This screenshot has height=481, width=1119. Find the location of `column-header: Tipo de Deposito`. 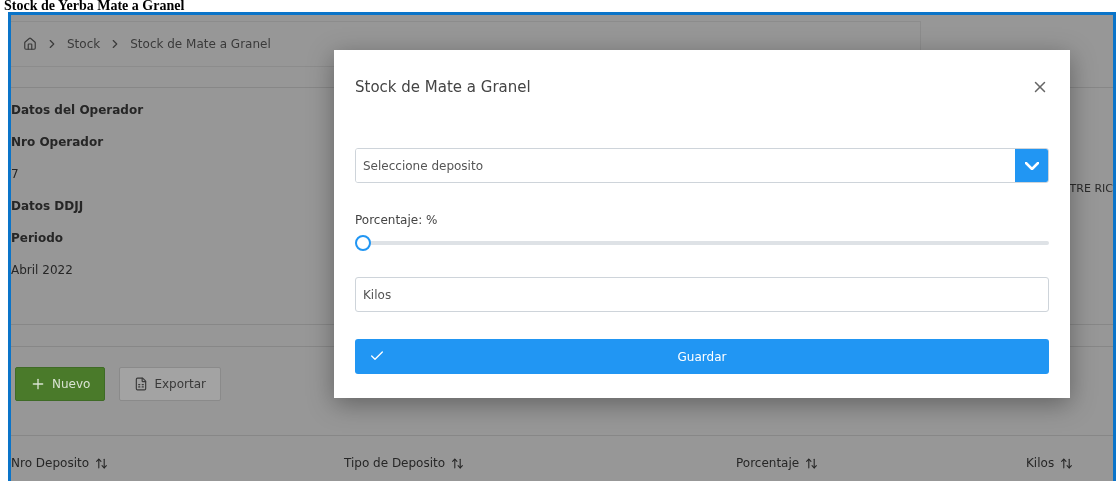

column-header: Tipo de Deposito is located at coordinates (540, 463).